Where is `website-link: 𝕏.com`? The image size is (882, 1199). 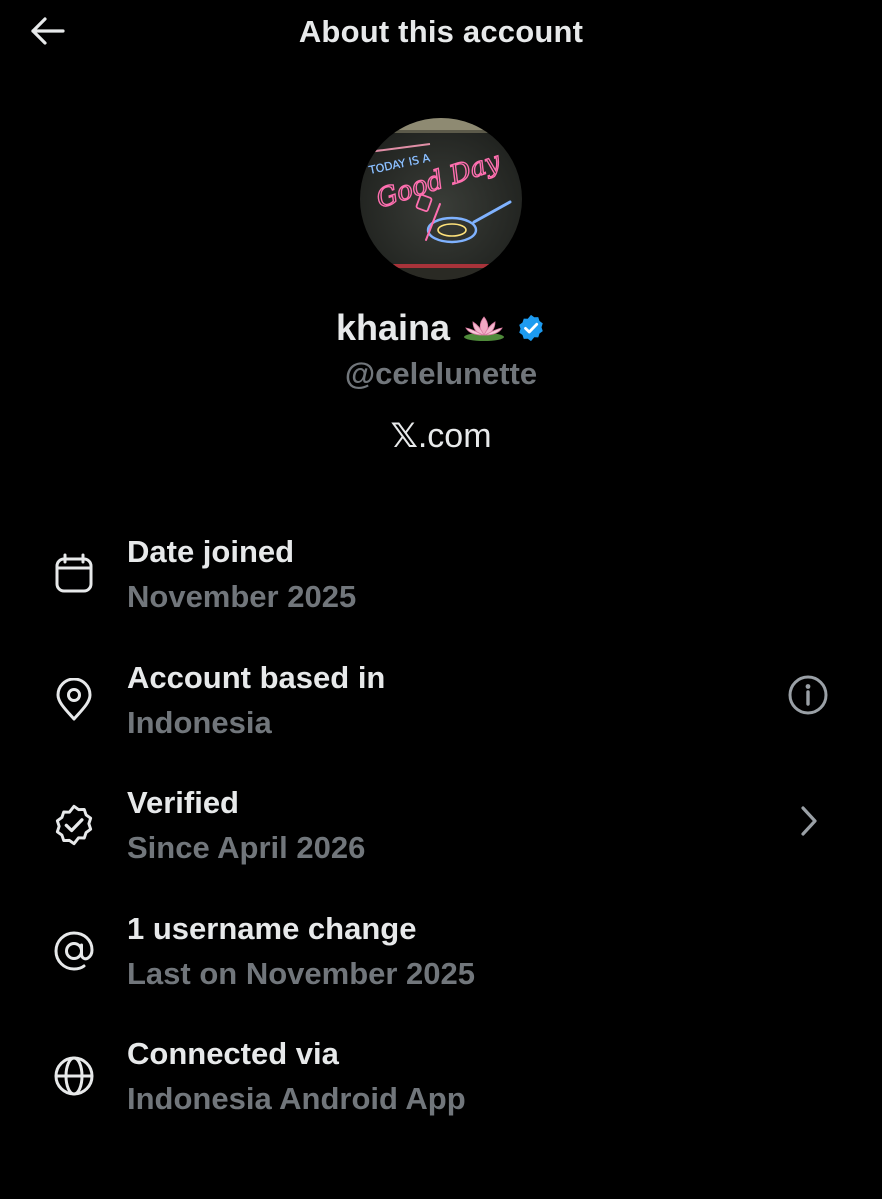 website-link: 𝕏.com is located at coordinates (440, 436).